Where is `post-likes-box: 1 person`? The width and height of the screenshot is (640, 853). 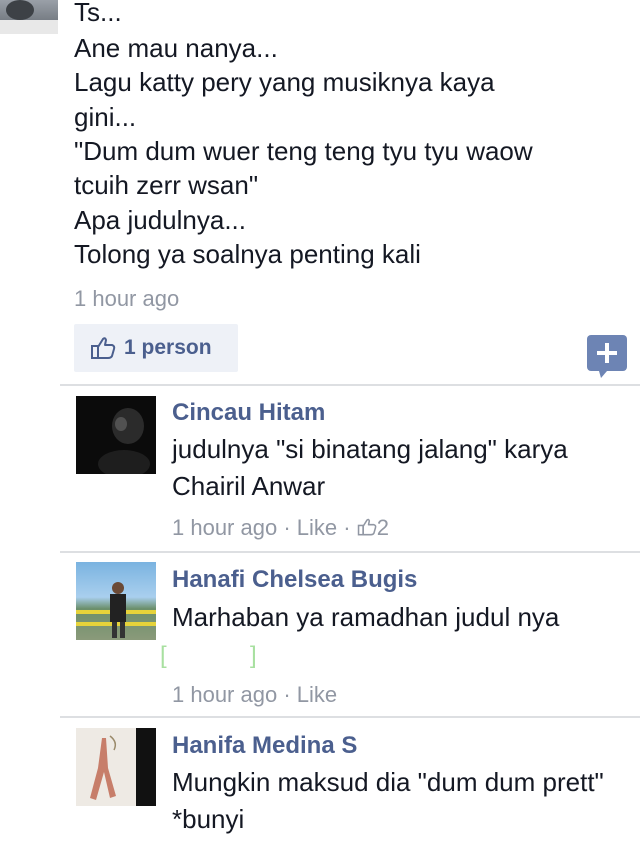
post-likes-box: 1 person is located at coordinates (156, 348).